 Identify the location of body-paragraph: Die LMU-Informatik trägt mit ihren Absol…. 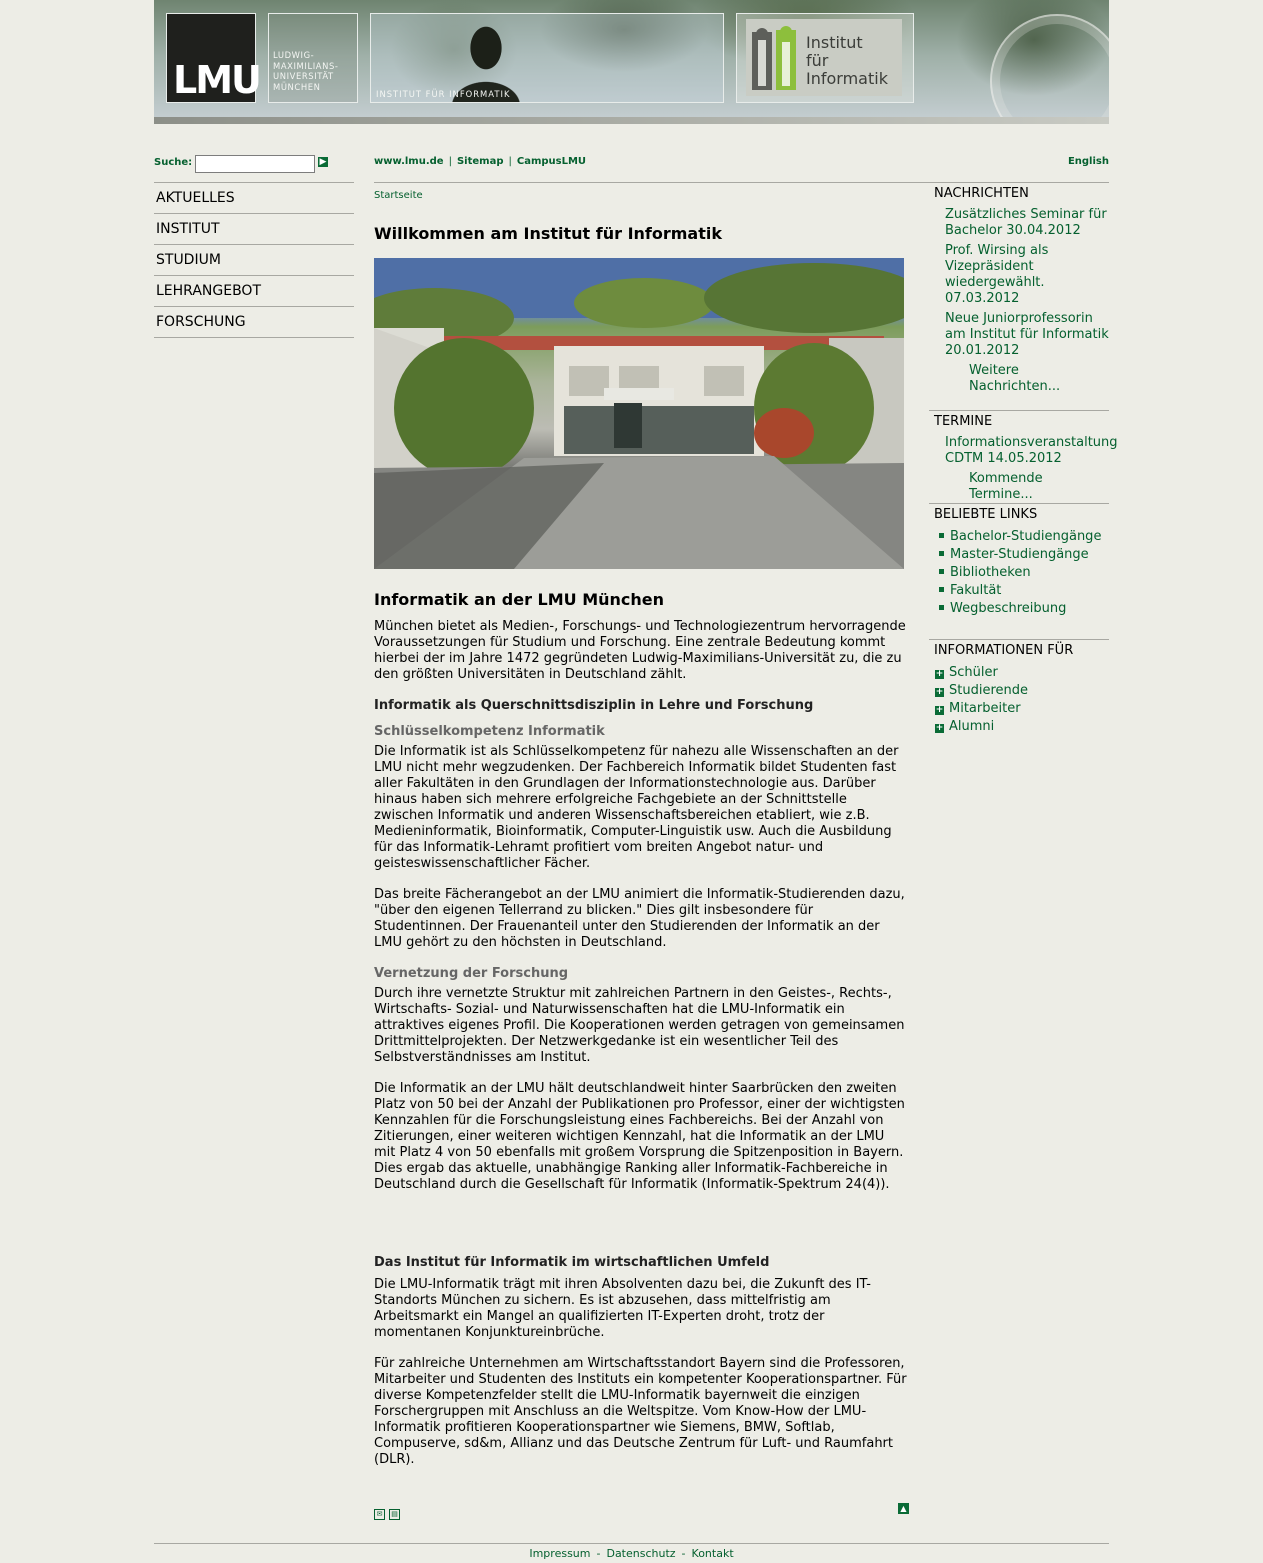
(622, 1308).